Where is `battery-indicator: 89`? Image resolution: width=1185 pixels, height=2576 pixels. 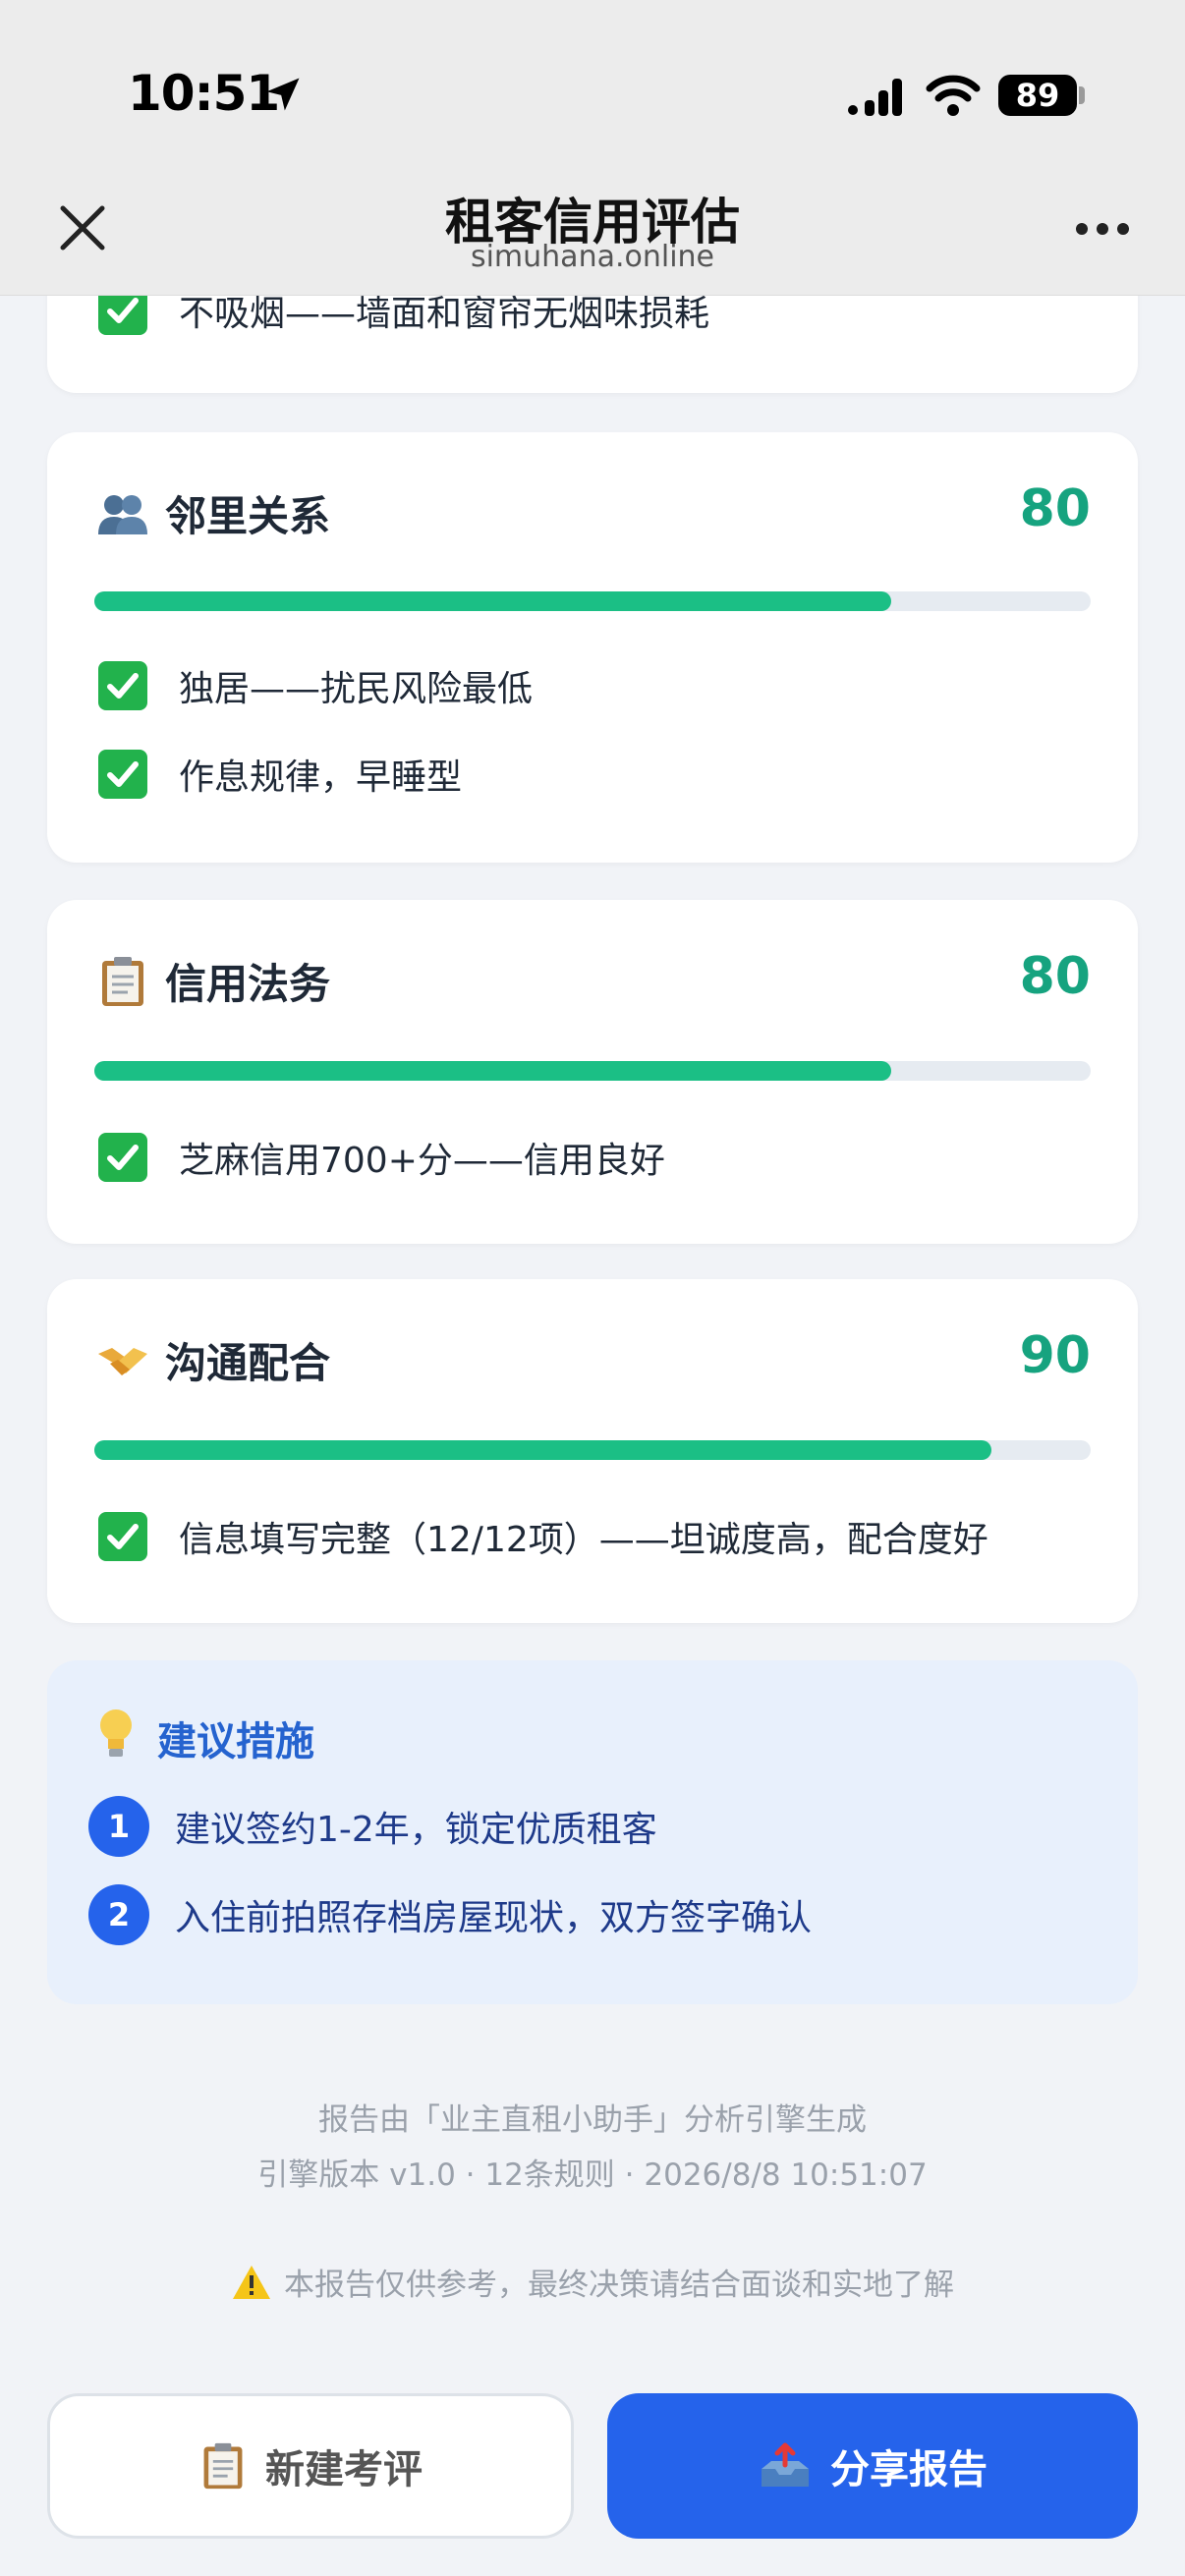 battery-indicator: 89 is located at coordinates (1038, 95).